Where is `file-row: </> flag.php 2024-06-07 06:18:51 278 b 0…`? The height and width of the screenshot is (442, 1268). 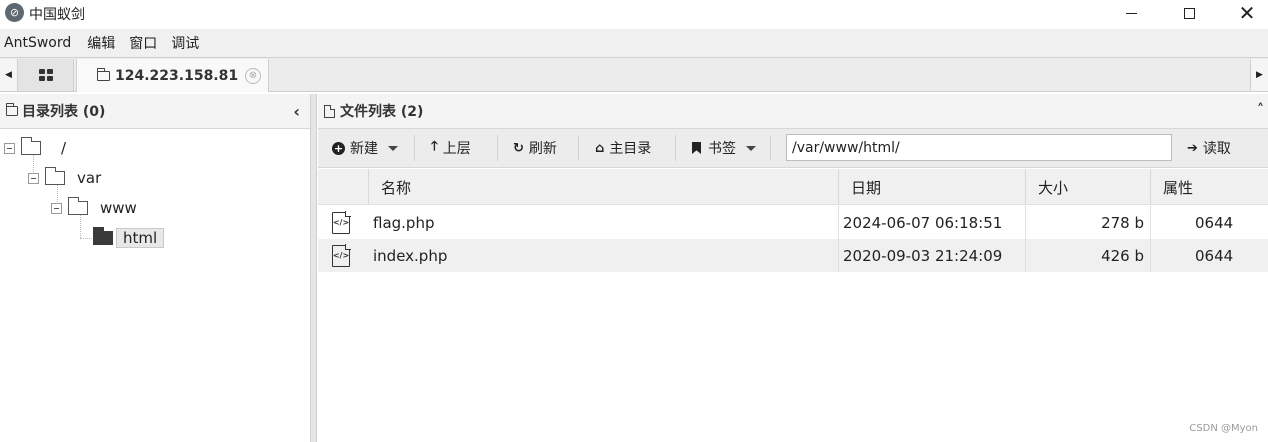 file-row: </> flag.php 2024-06-07 06:18:51 278 b 0… is located at coordinates (793, 222).